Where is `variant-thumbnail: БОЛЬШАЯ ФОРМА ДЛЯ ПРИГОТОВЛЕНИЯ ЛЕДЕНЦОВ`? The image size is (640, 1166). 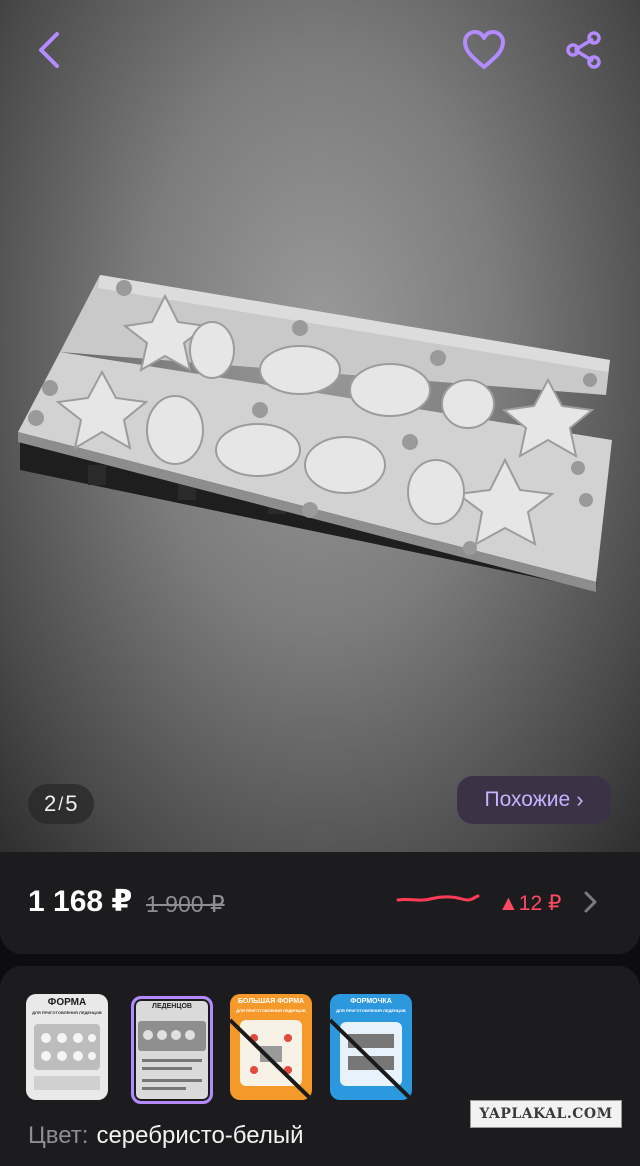
variant-thumbnail: БОЛЬШАЯ ФОРМА ДЛЯ ПРИГОТОВЛЕНИЯ ЛЕДЕНЦОВ is located at coordinates (271, 1047).